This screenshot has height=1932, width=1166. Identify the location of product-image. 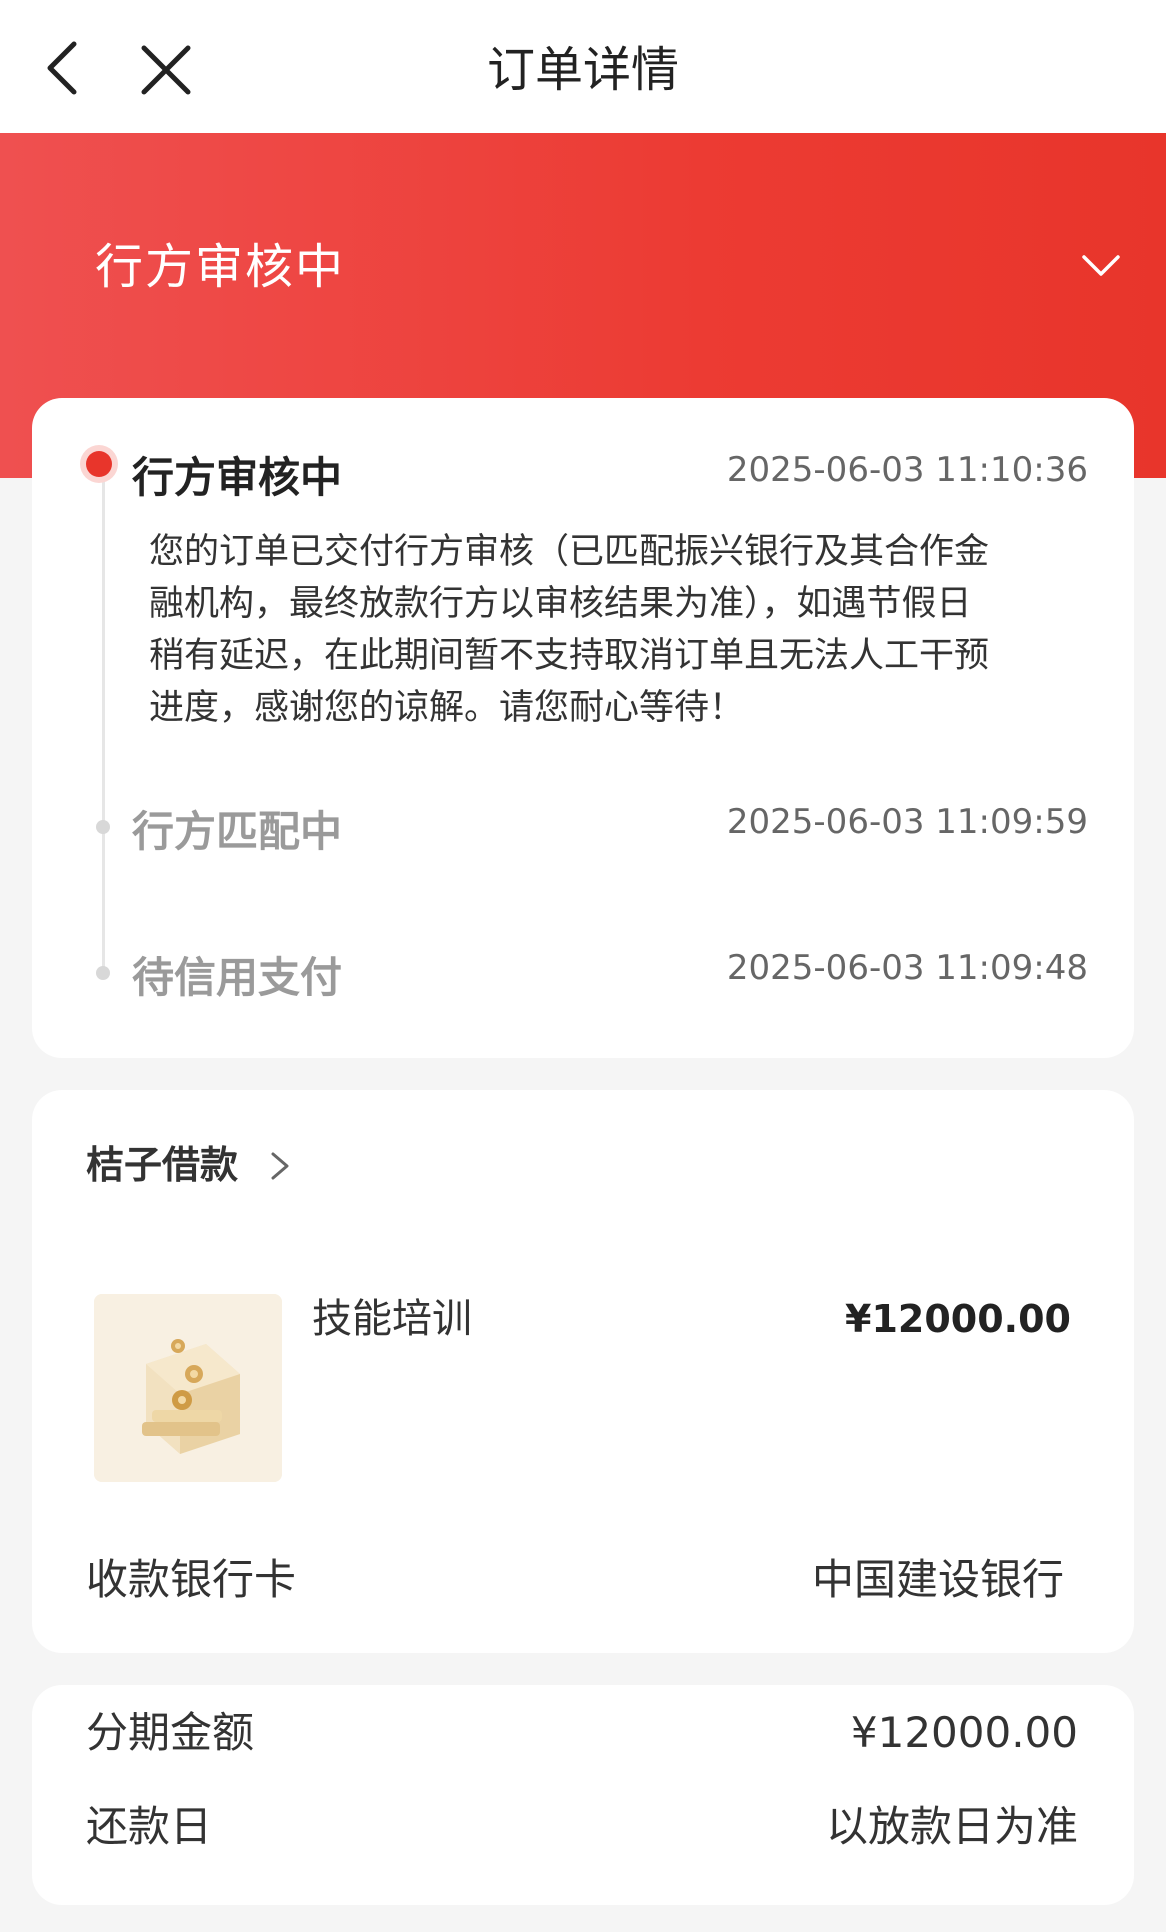
(188, 1388).